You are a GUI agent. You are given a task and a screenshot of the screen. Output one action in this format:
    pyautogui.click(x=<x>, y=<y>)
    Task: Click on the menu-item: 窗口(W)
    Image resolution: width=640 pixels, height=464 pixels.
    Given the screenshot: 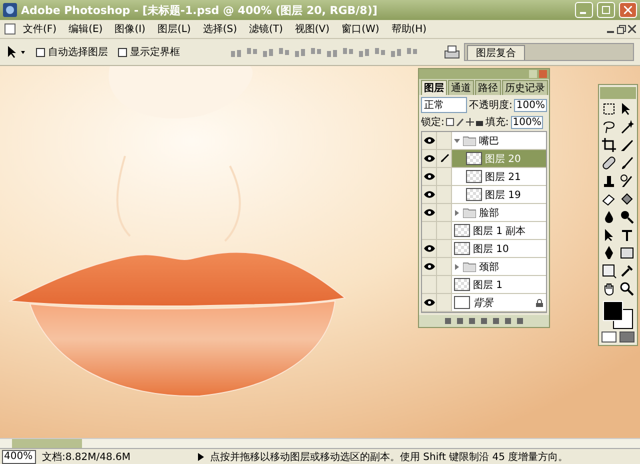 What is the action you would take?
    pyautogui.click(x=360, y=29)
    